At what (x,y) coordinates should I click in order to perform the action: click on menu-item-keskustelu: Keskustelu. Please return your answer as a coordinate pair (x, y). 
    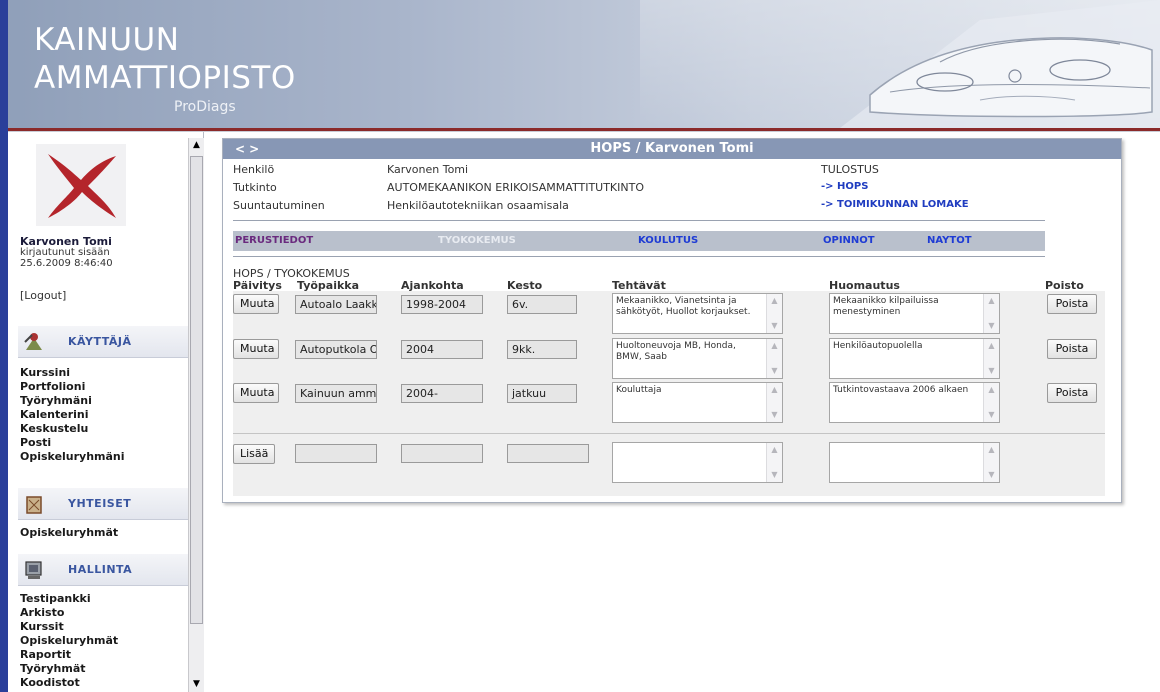
    Looking at the image, I should click on (72, 429).